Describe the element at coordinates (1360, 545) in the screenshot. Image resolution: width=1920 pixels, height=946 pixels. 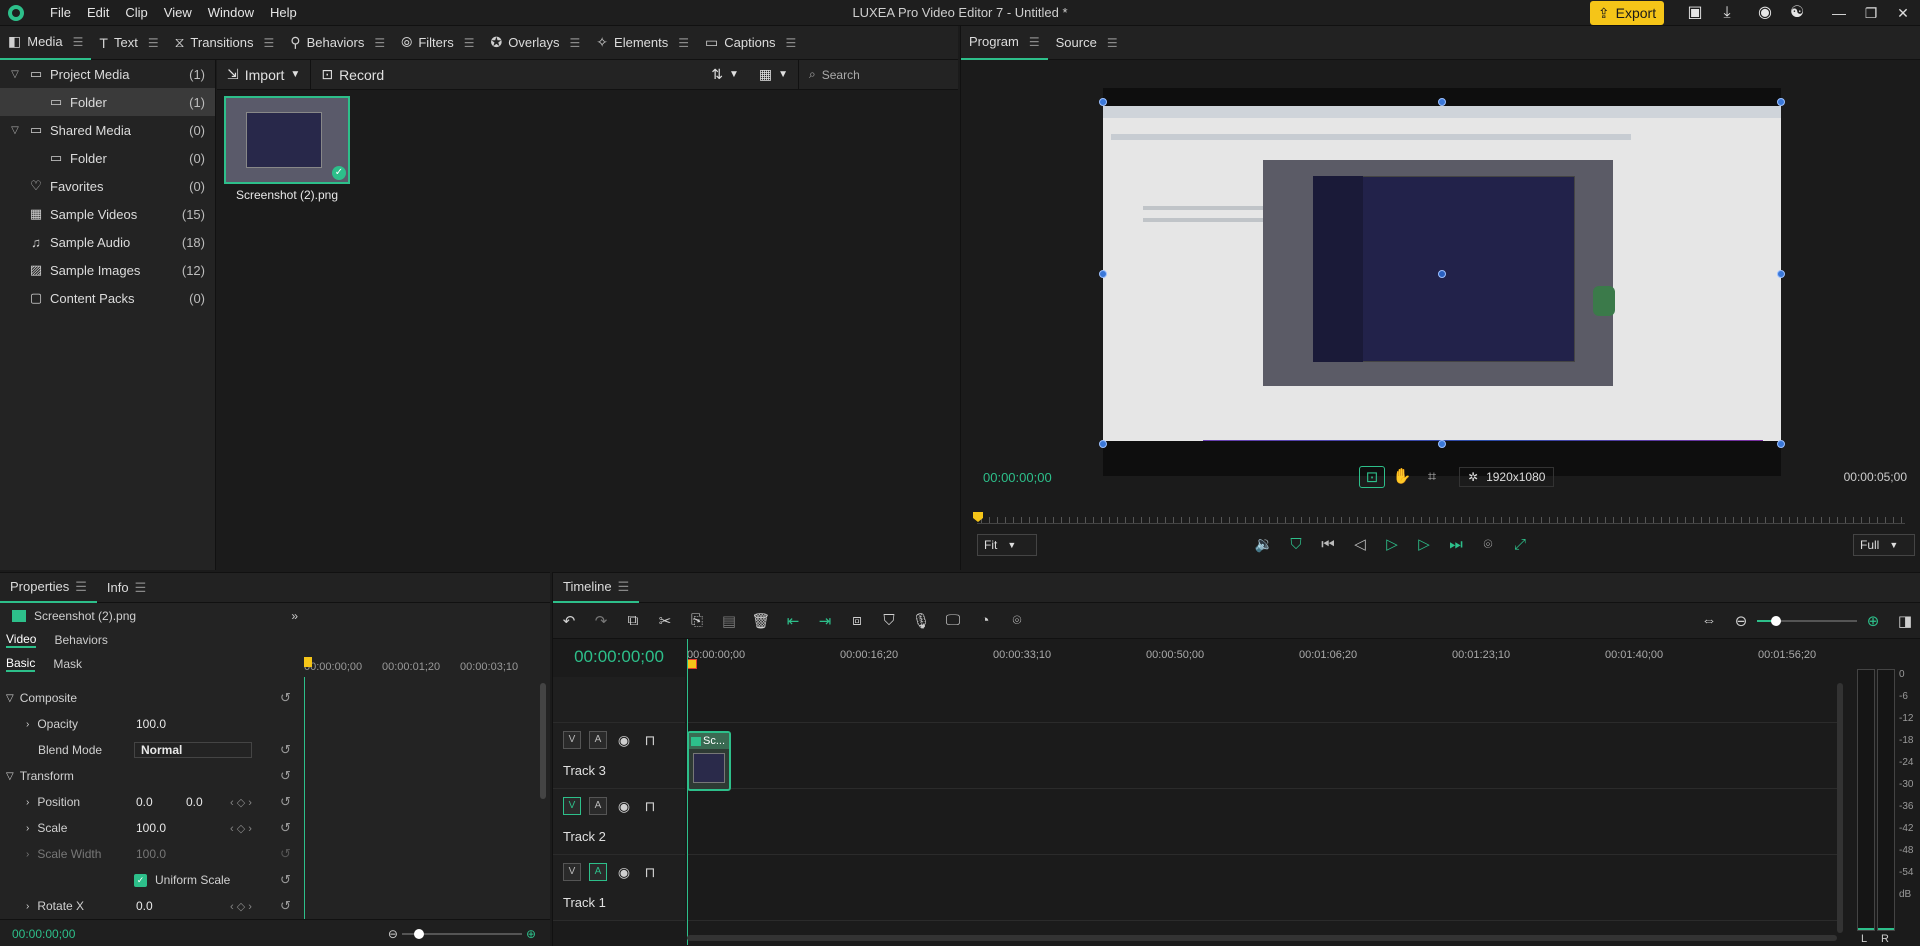
I see `step-back-icon: ◁` at that location.